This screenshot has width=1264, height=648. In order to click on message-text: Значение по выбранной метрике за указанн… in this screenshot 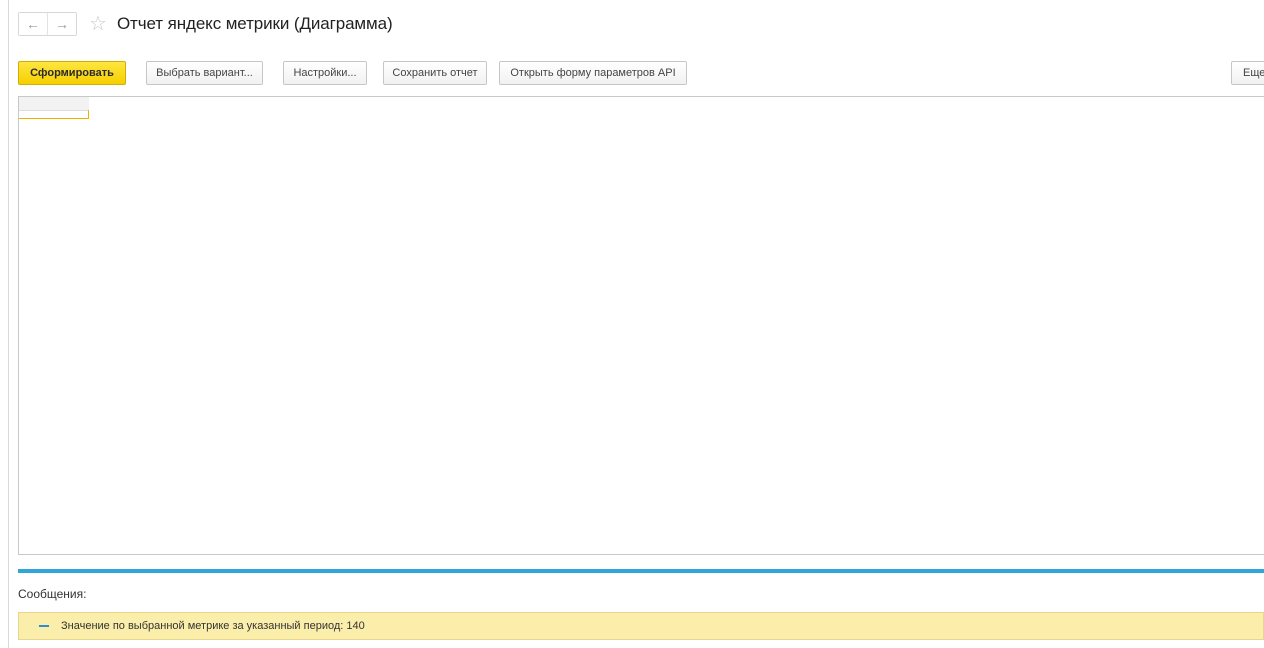, I will do `click(213, 626)`.